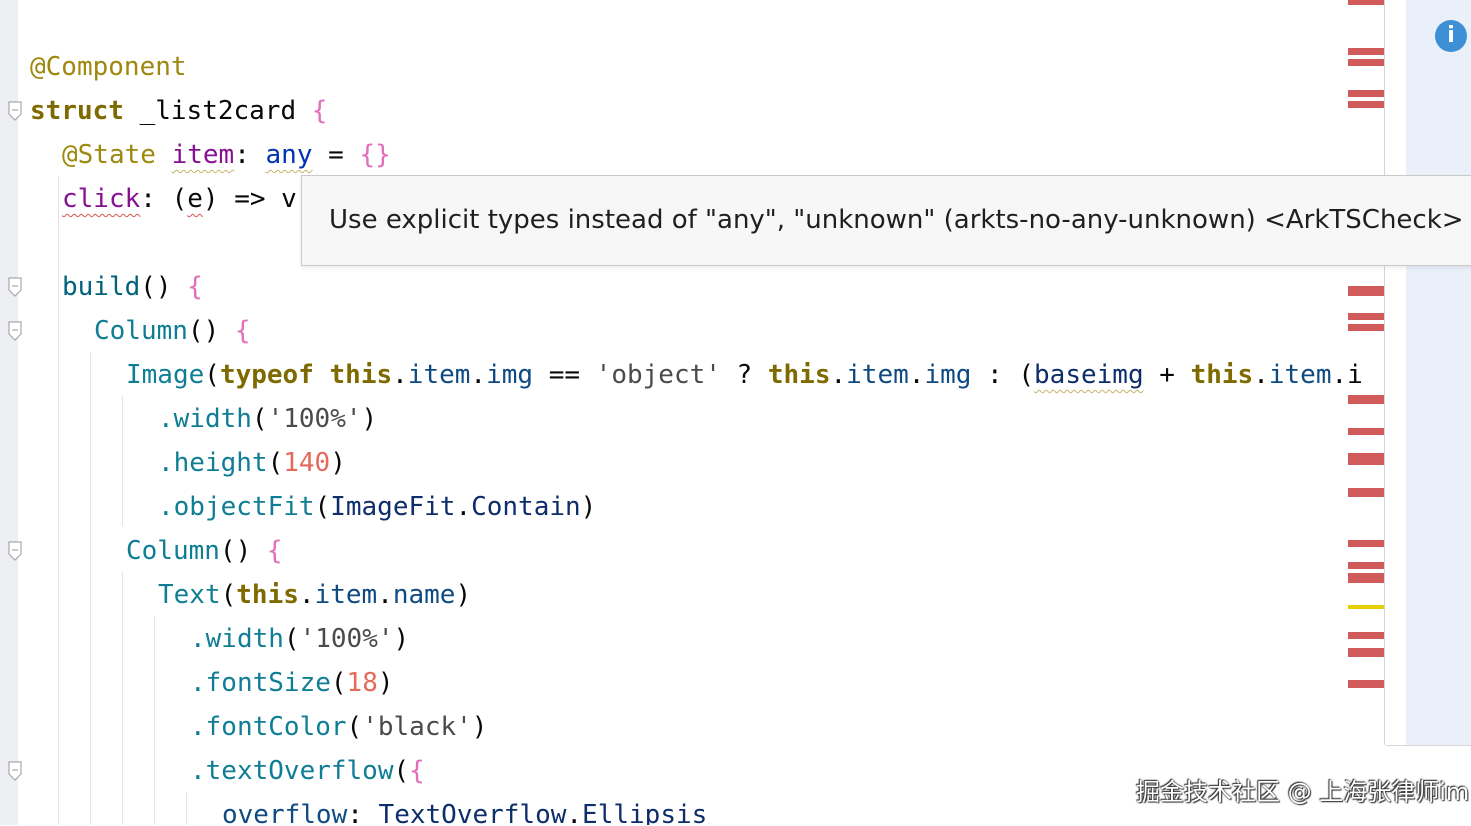 This screenshot has height=826, width=1471. I want to click on code-token: (), so click(164, 287).